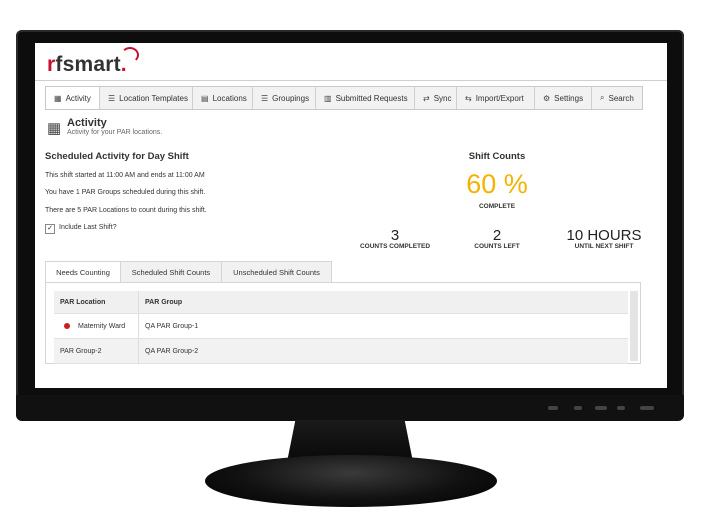 The width and height of the screenshot is (701, 528). I want to click on table-row: Maternity Ward QA PAR Group-1, so click(341, 326).